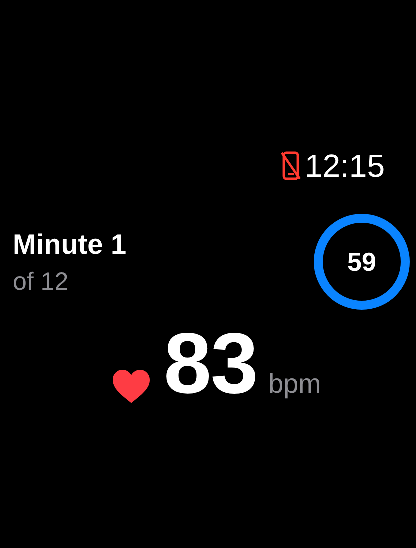 Image resolution: width=416 pixels, height=548 pixels. What do you see at coordinates (70, 245) in the screenshot?
I see `interval-title: Minute 1` at bounding box center [70, 245].